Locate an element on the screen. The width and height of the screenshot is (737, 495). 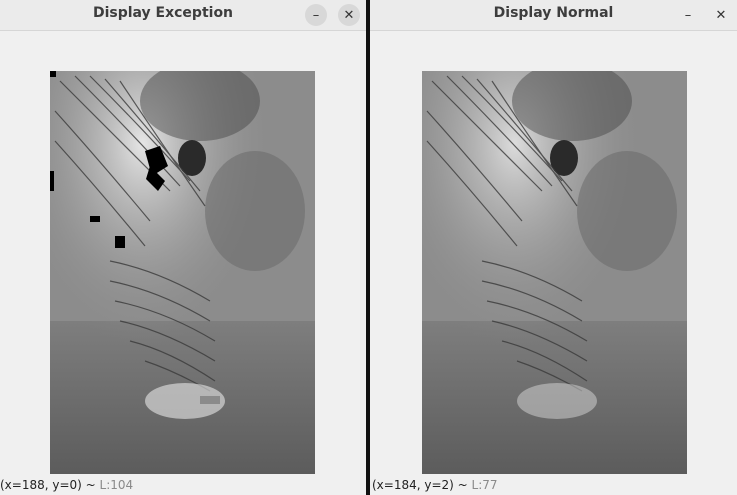
status-bar: (x=184, y=2) ~ L:77 is located at coordinates (435, 485).